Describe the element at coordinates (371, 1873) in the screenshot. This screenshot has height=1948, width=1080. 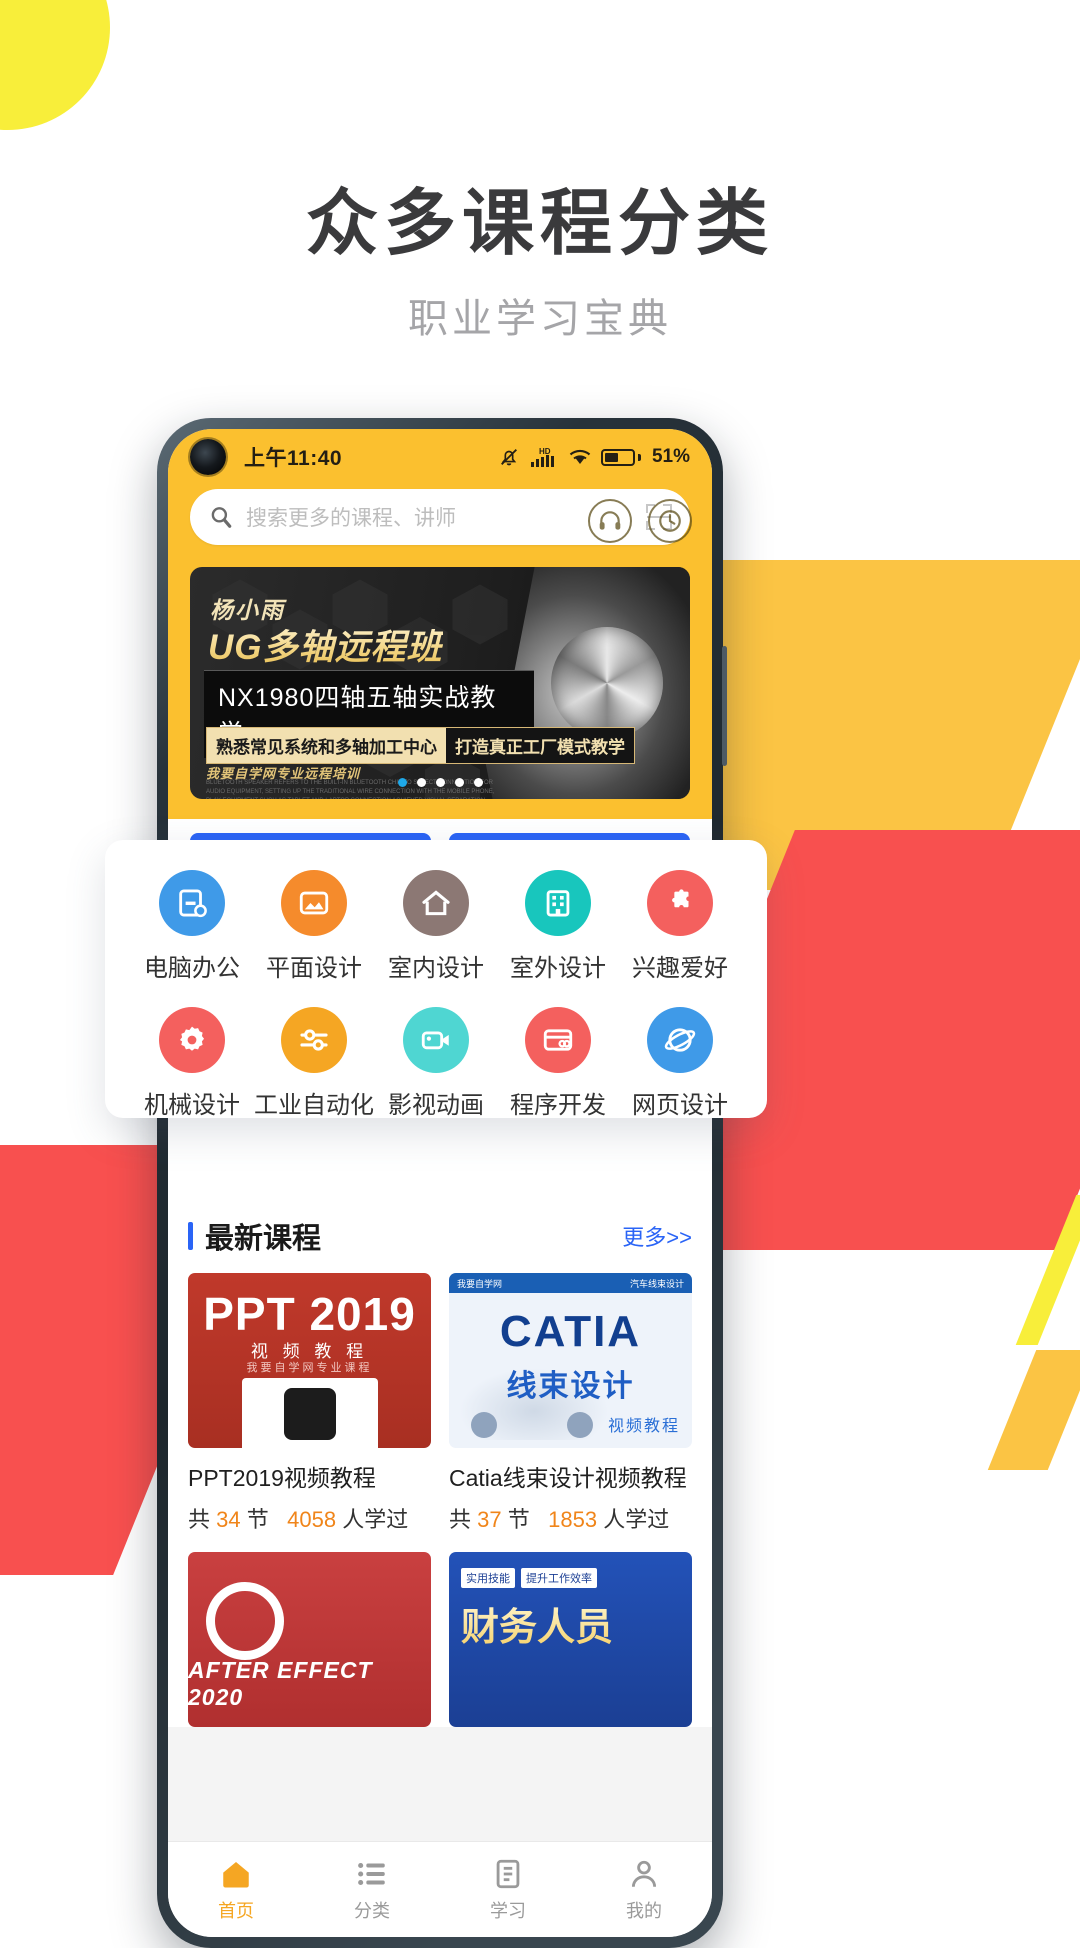
I see `list-icon` at that location.